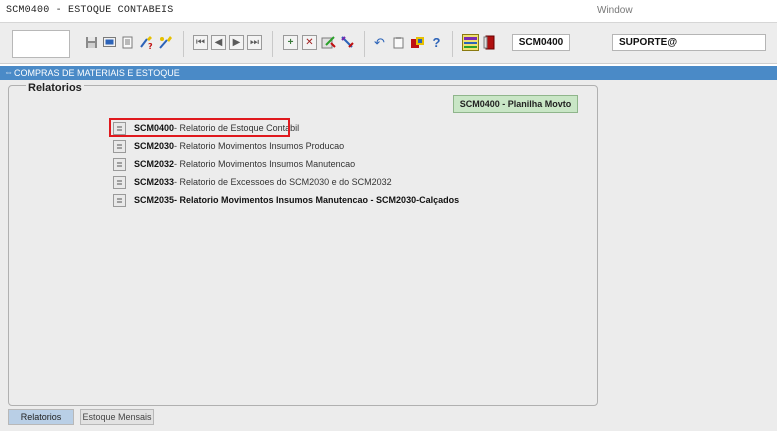 This screenshot has height=431, width=777. What do you see at coordinates (146, 42) in the screenshot?
I see `help-wizard-icon: ?` at bounding box center [146, 42].